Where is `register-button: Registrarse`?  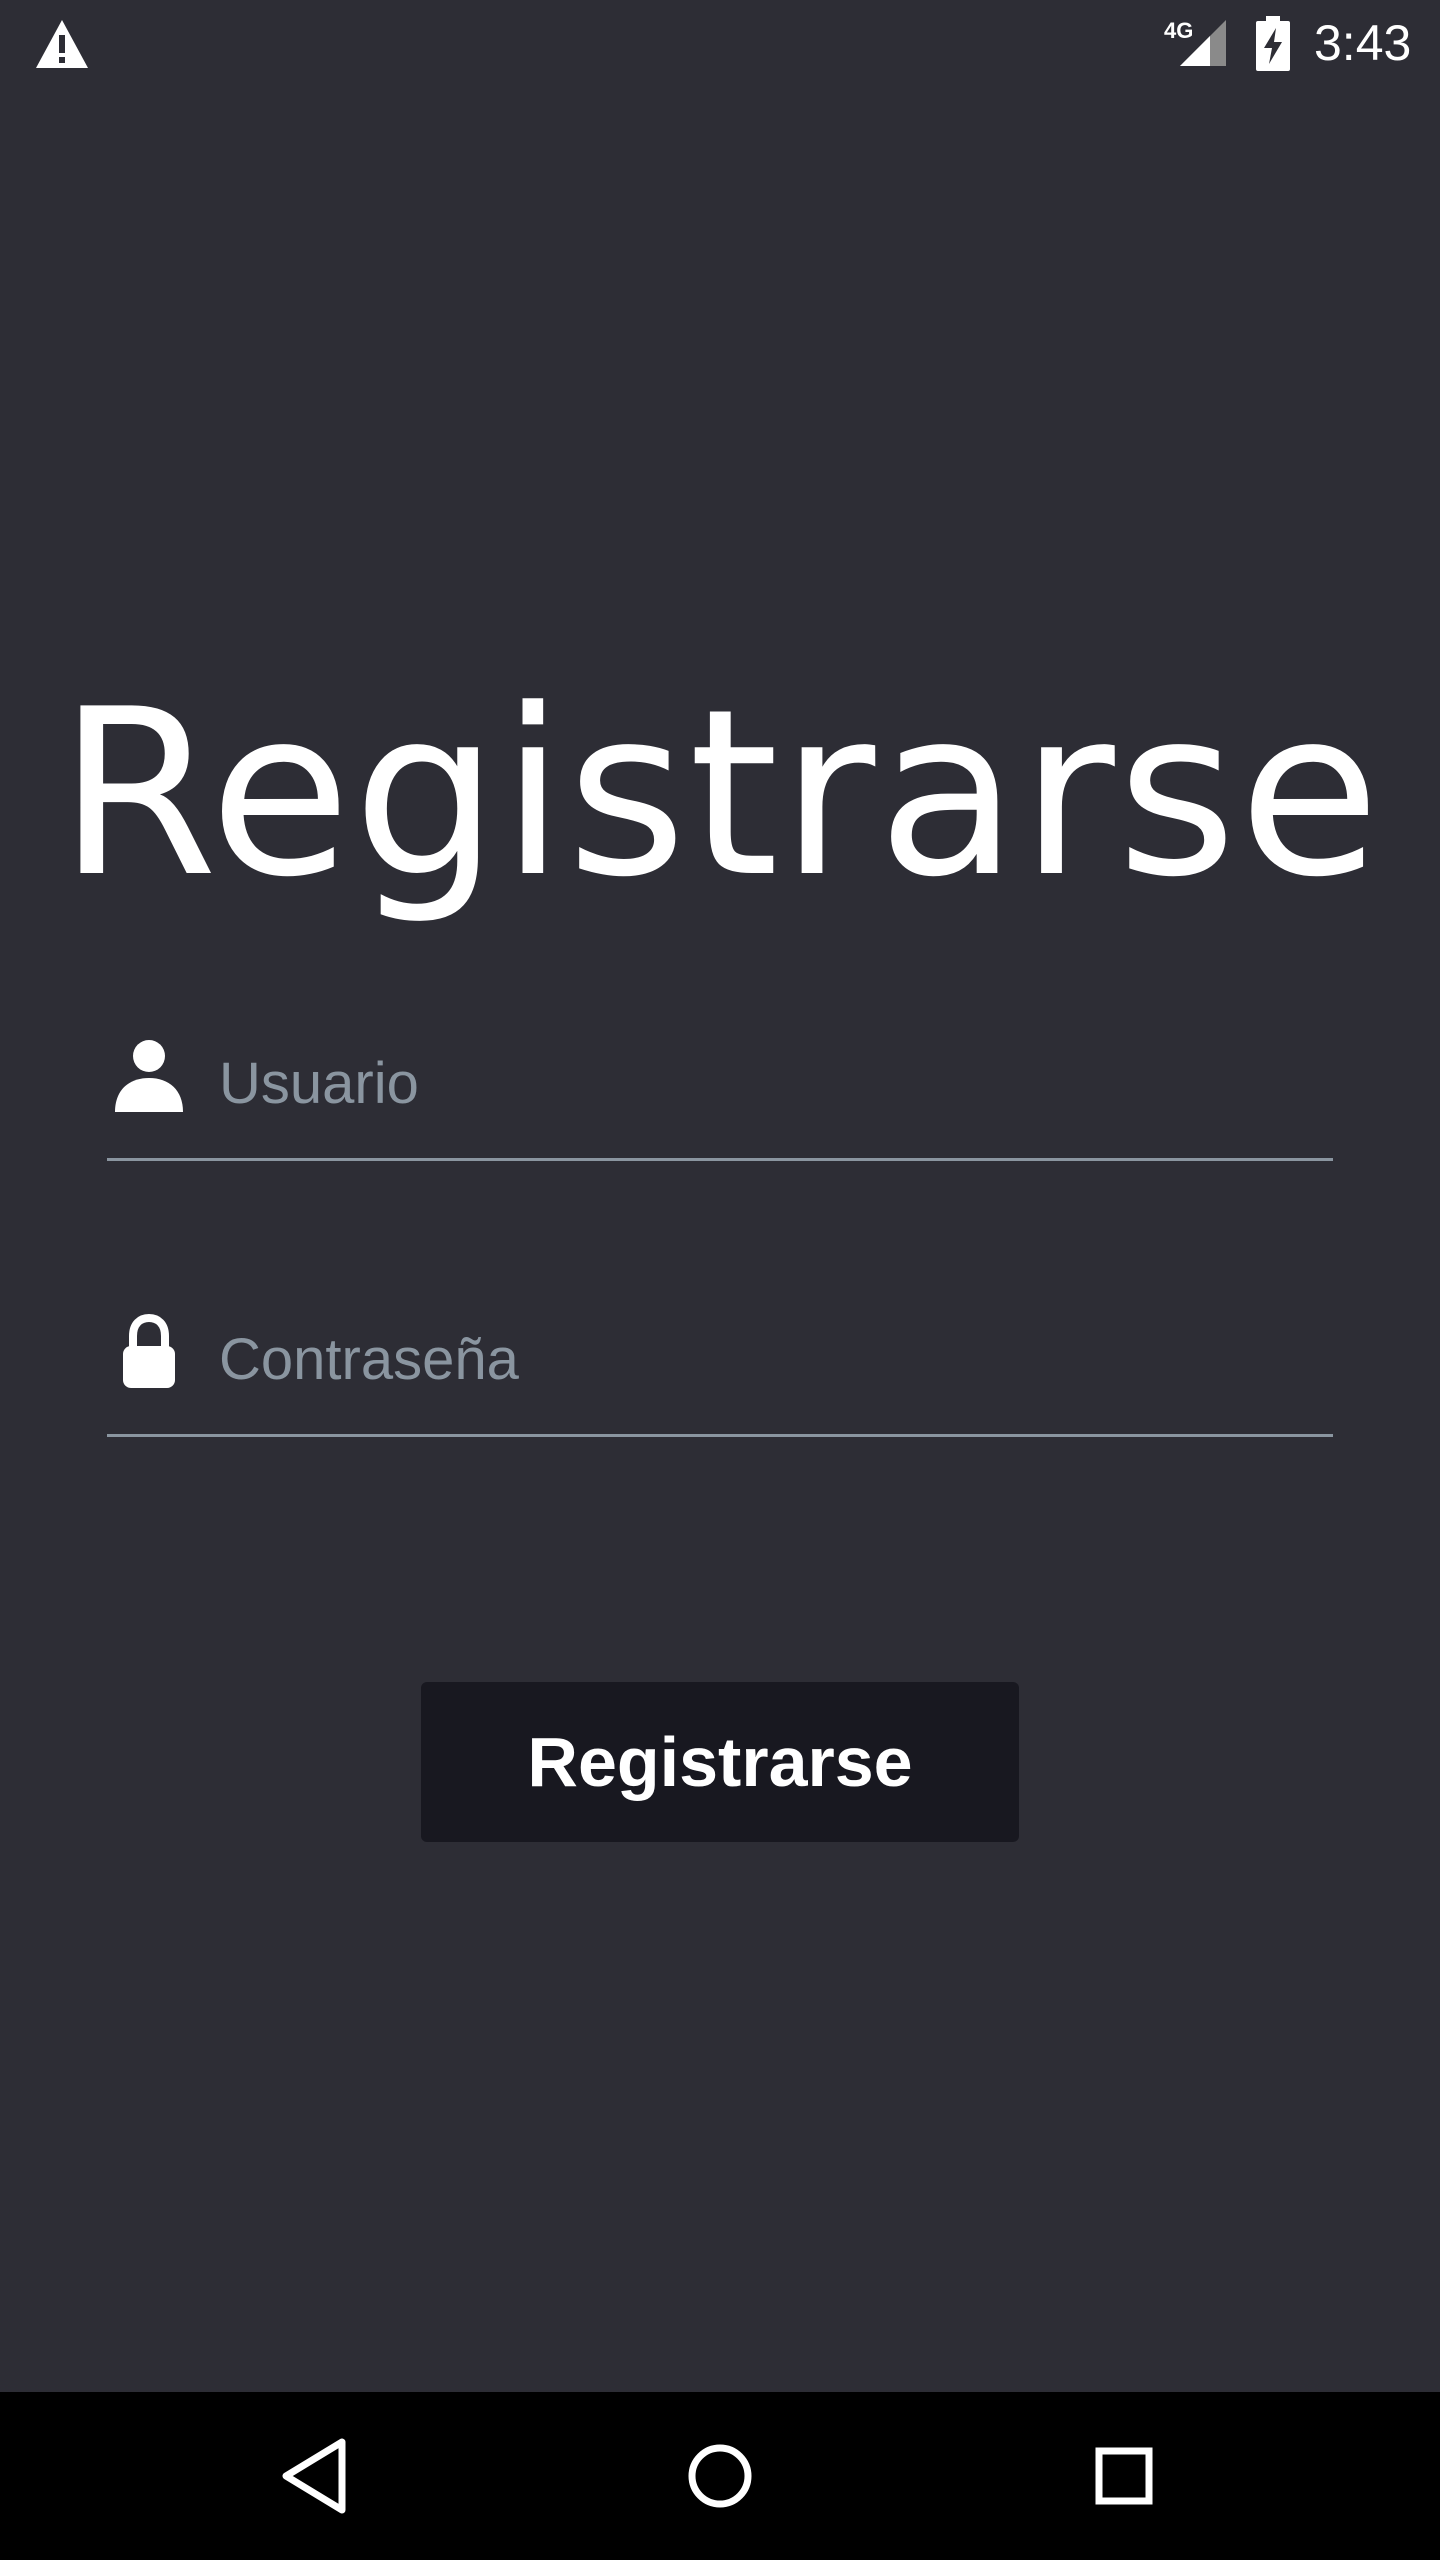 register-button: Registrarse is located at coordinates (720, 1762).